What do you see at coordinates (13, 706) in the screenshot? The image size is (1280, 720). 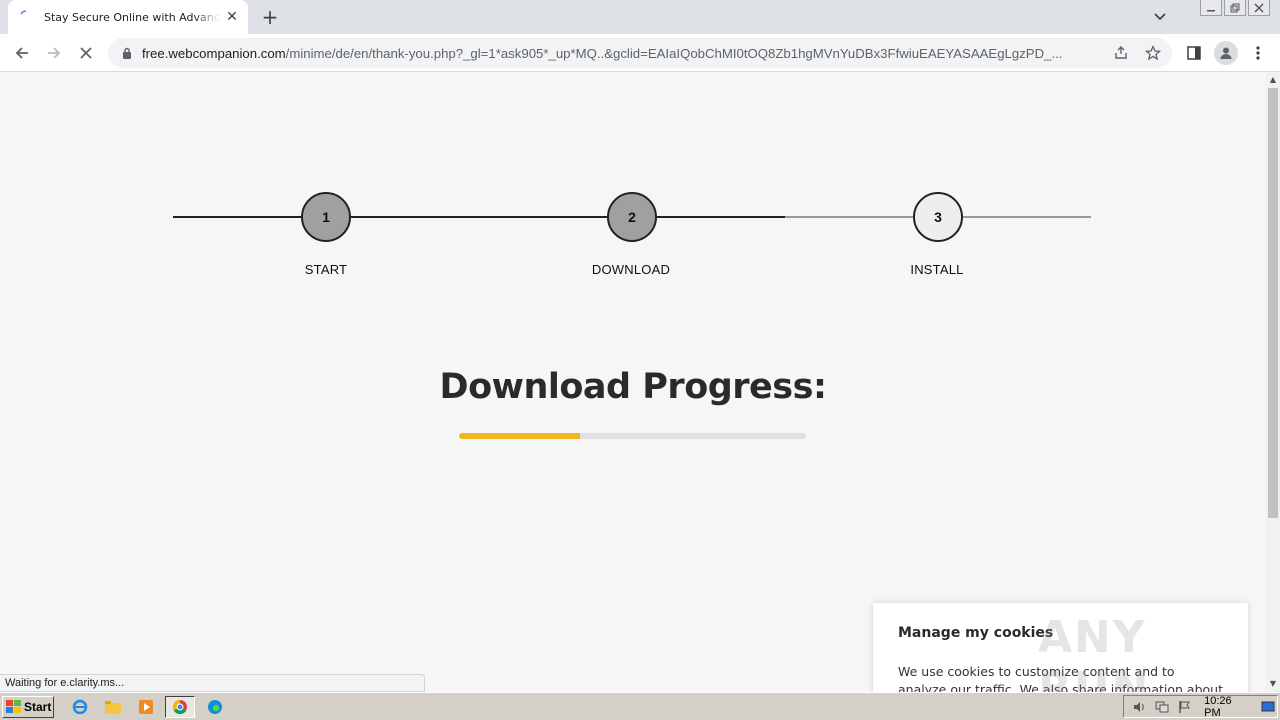 I see `windows-logo-icon` at bounding box center [13, 706].